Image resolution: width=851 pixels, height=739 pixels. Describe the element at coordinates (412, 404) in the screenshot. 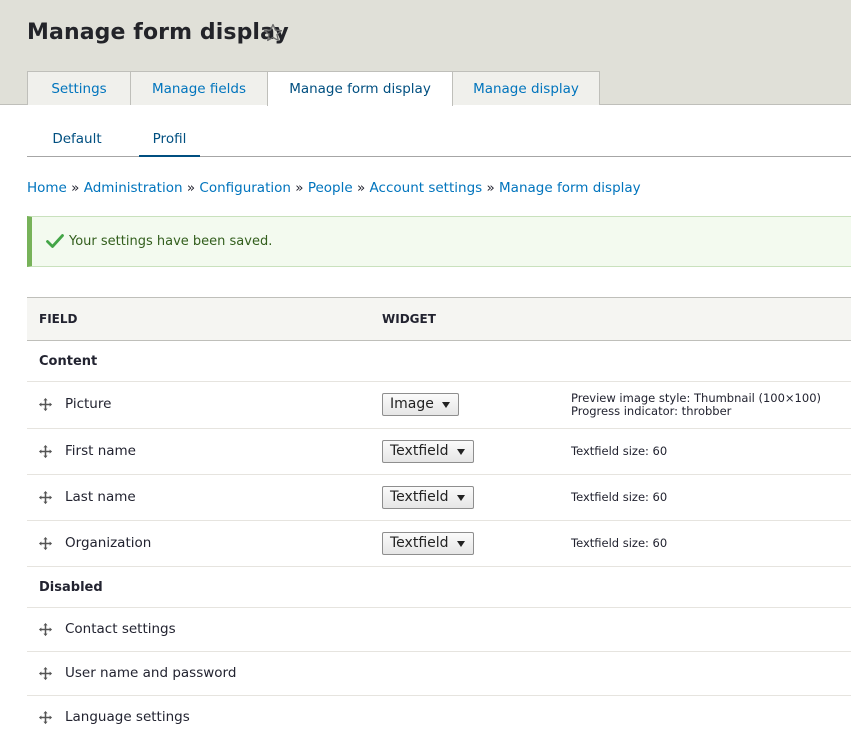

I see `widget-select-value: Image` at that location.